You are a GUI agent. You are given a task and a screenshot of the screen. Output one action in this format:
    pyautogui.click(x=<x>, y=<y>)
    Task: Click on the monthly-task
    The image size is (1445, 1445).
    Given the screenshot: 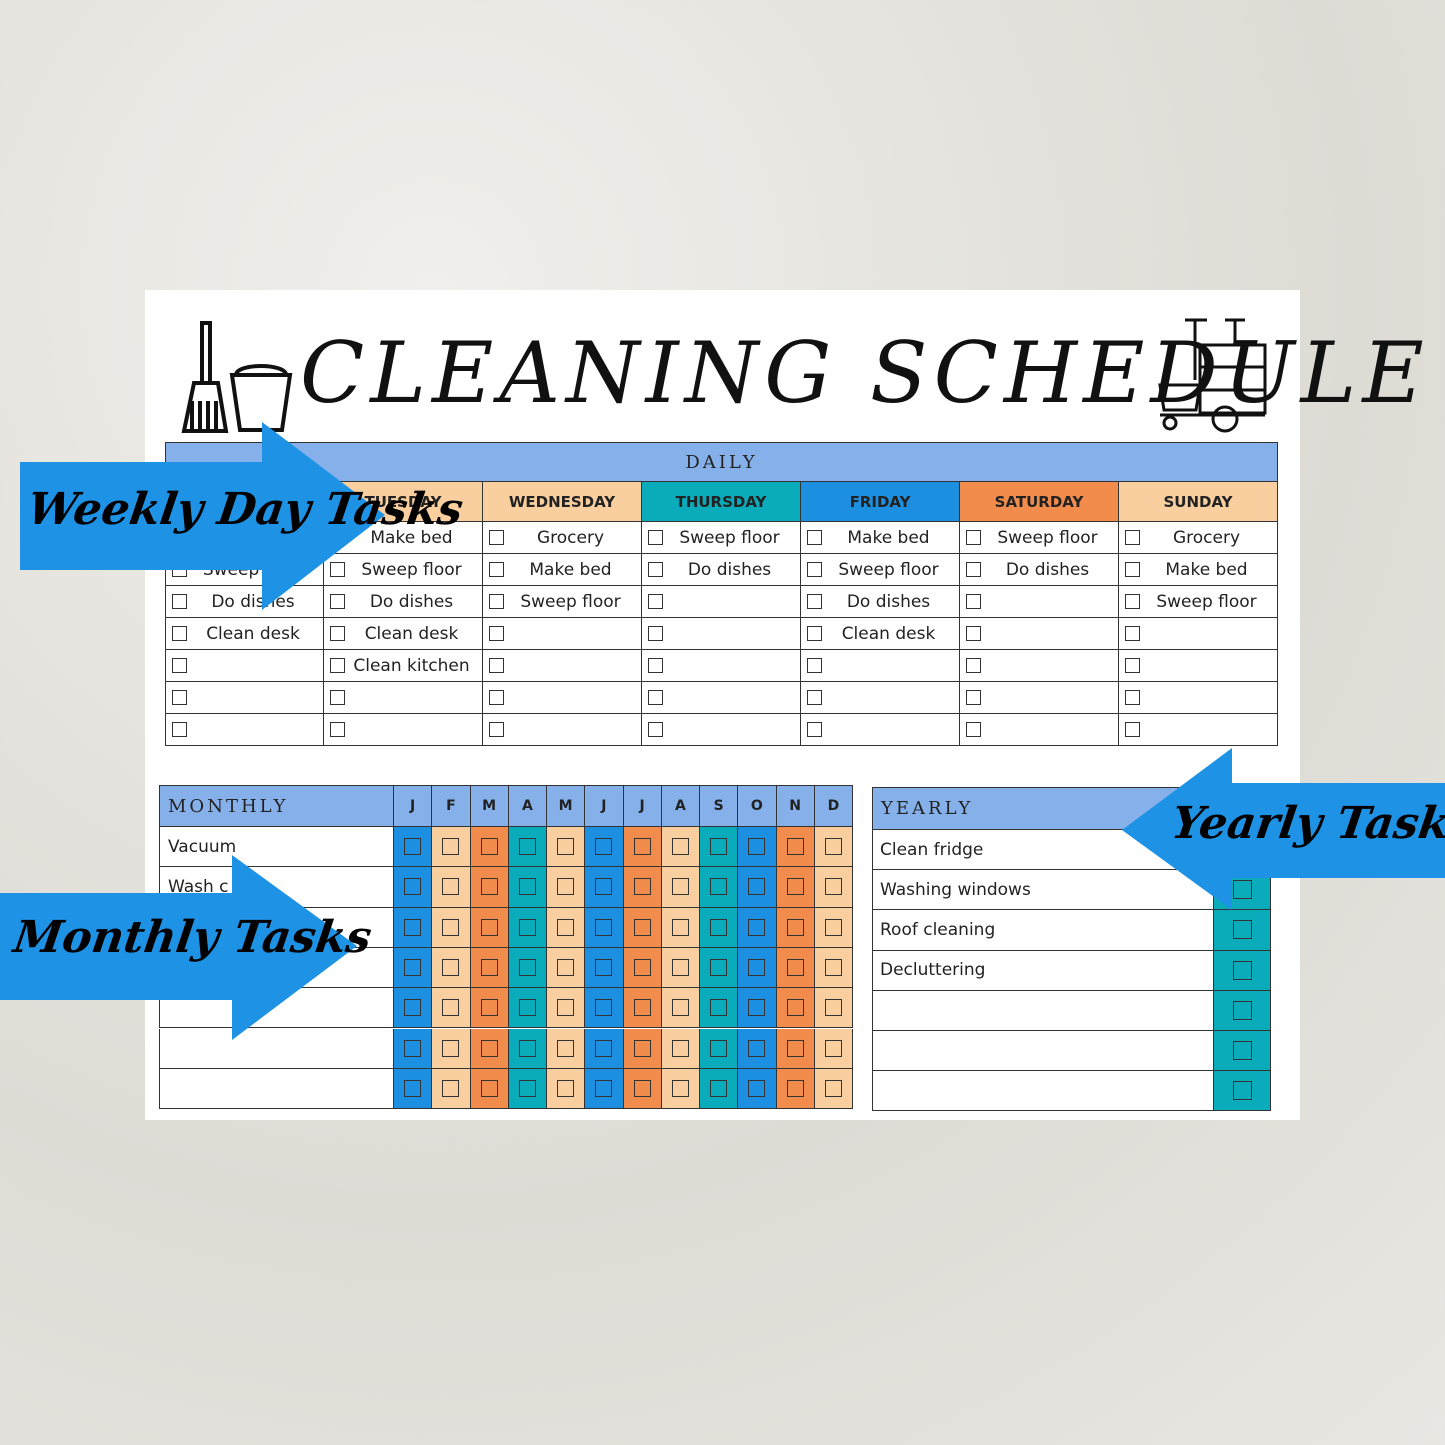 What is the action you would take?
    pyautogui.click(x=276, y=1089)
    